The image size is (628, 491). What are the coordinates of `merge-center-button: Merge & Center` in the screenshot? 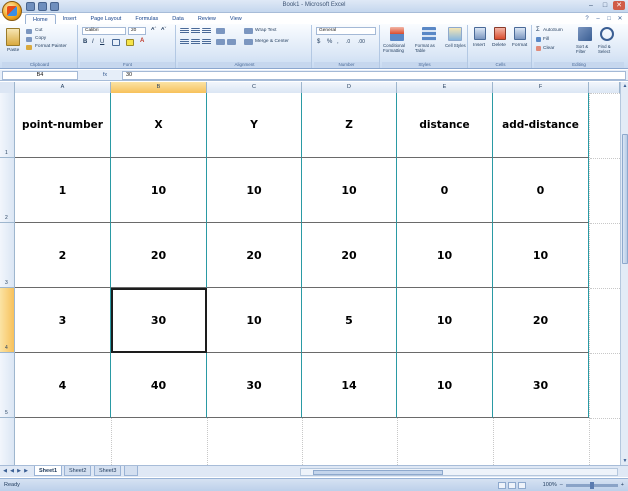 It's located at (272, 41).